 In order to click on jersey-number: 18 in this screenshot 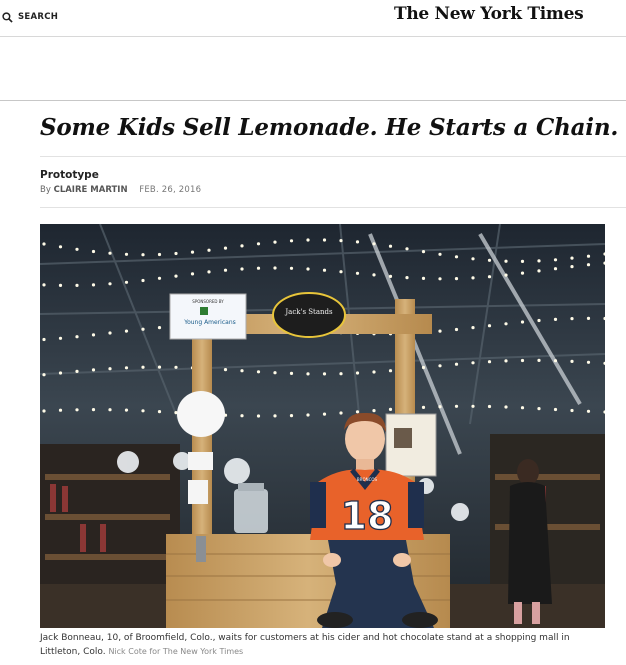, I will do `click(367, 516)`.